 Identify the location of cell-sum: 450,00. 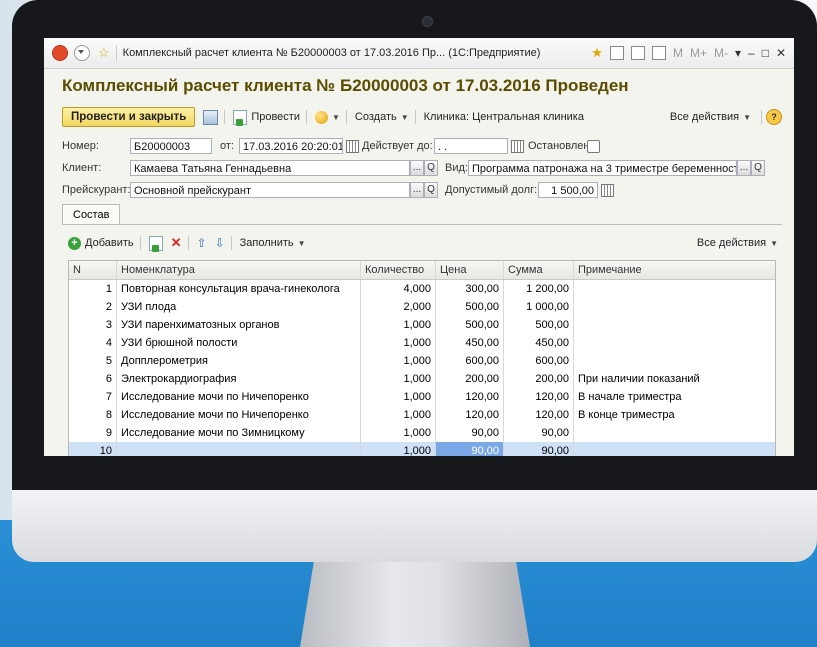
(539, 343).